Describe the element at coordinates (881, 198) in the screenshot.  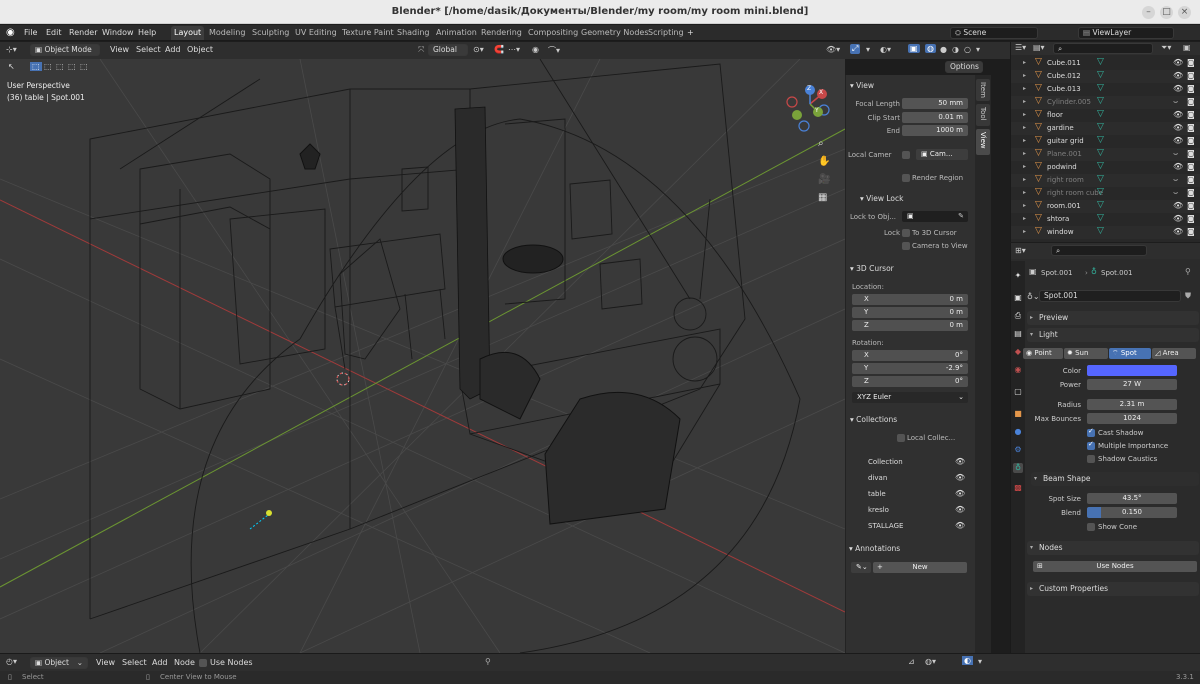
I see `view-lock-header: ▾ View Lock` at that location.